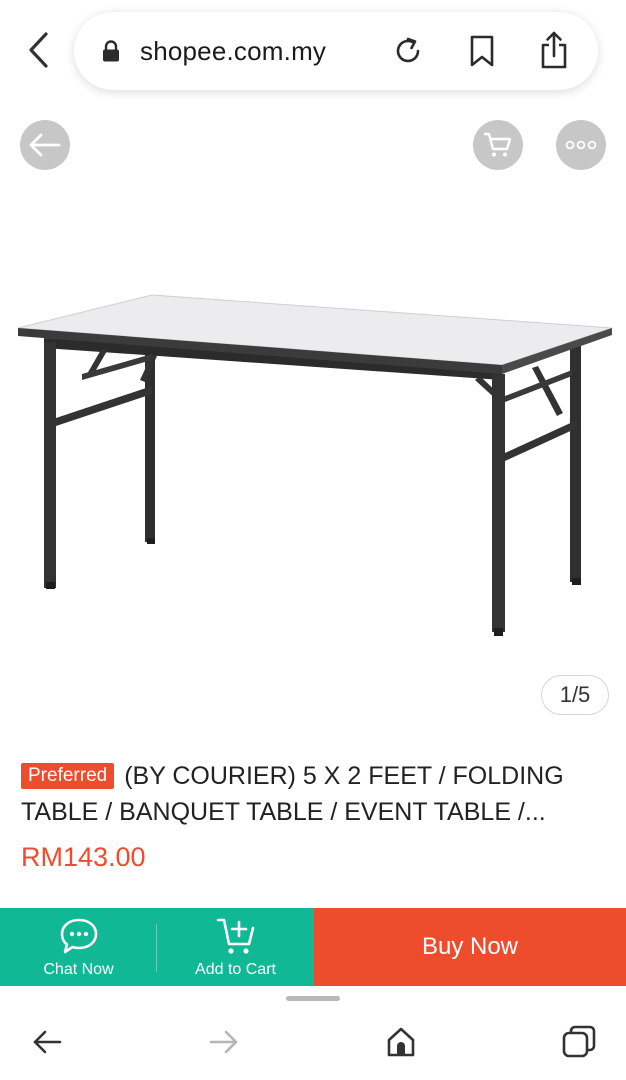 This screenshot has height=1080, width=626. I want to click on browser-bottom-toolbar, so click(313, 1033).